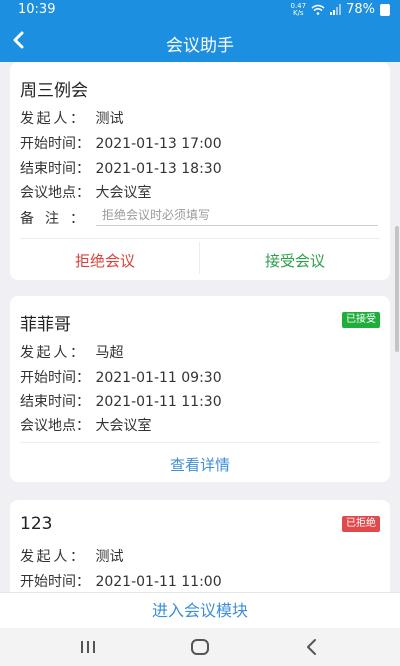 This screenshot has width=400, height=666. I want to click on start-time-value: 2021-01-11 09:30, so click(158, 378).